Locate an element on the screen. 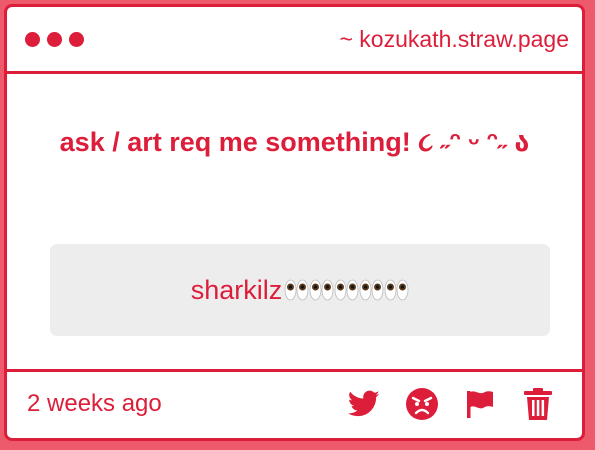 The width and height of the screenshot is (595, 450). twitter-share-button is located at coordinates (364, 404).